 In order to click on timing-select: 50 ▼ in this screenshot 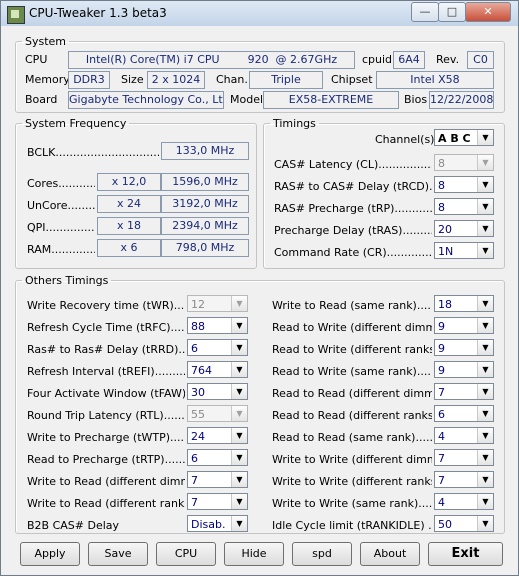, I will do `click(464, 523)`.